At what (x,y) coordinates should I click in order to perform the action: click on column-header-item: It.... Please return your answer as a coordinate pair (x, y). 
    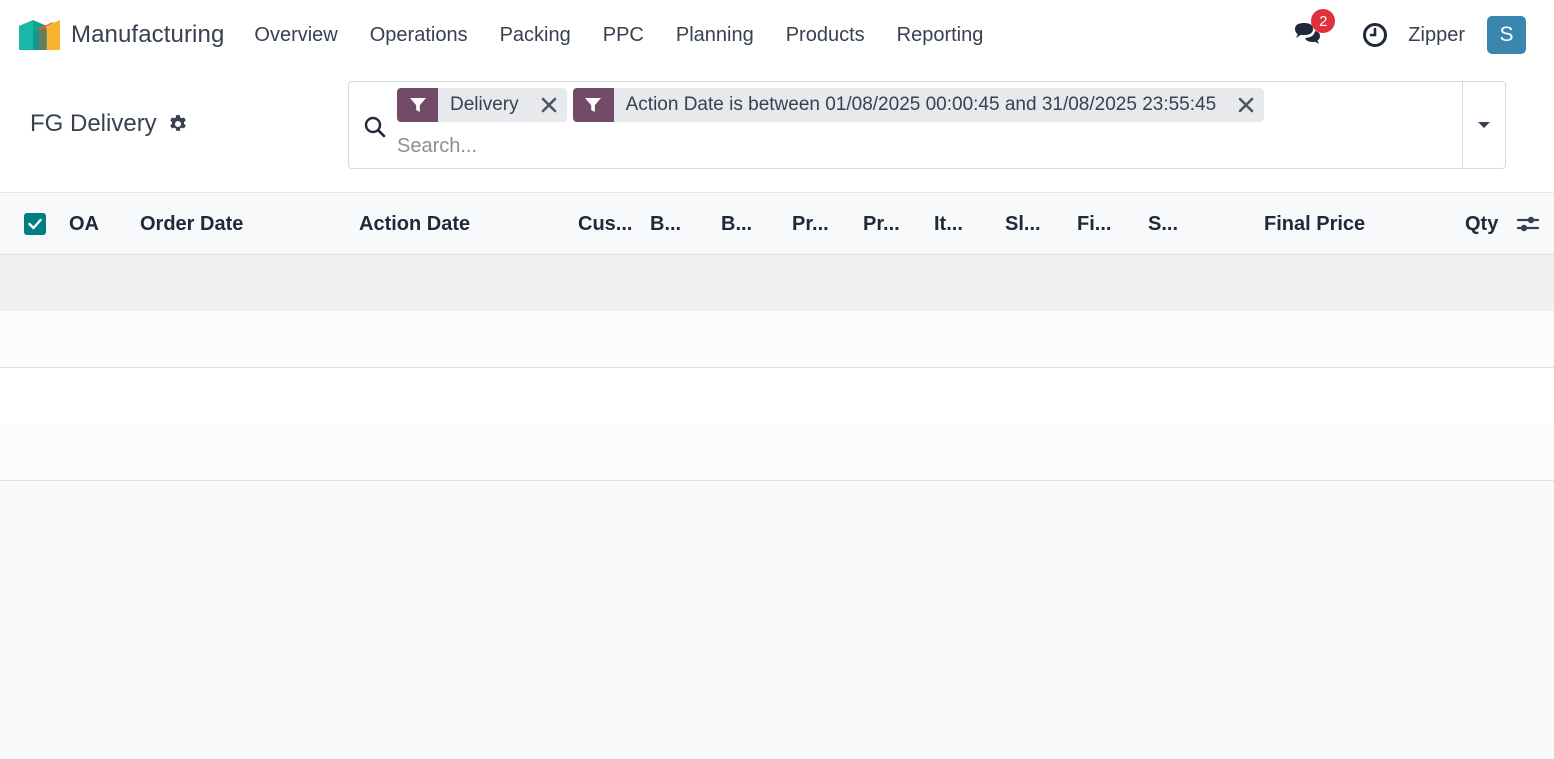
    Looking at the image, I should click on (948, 224).